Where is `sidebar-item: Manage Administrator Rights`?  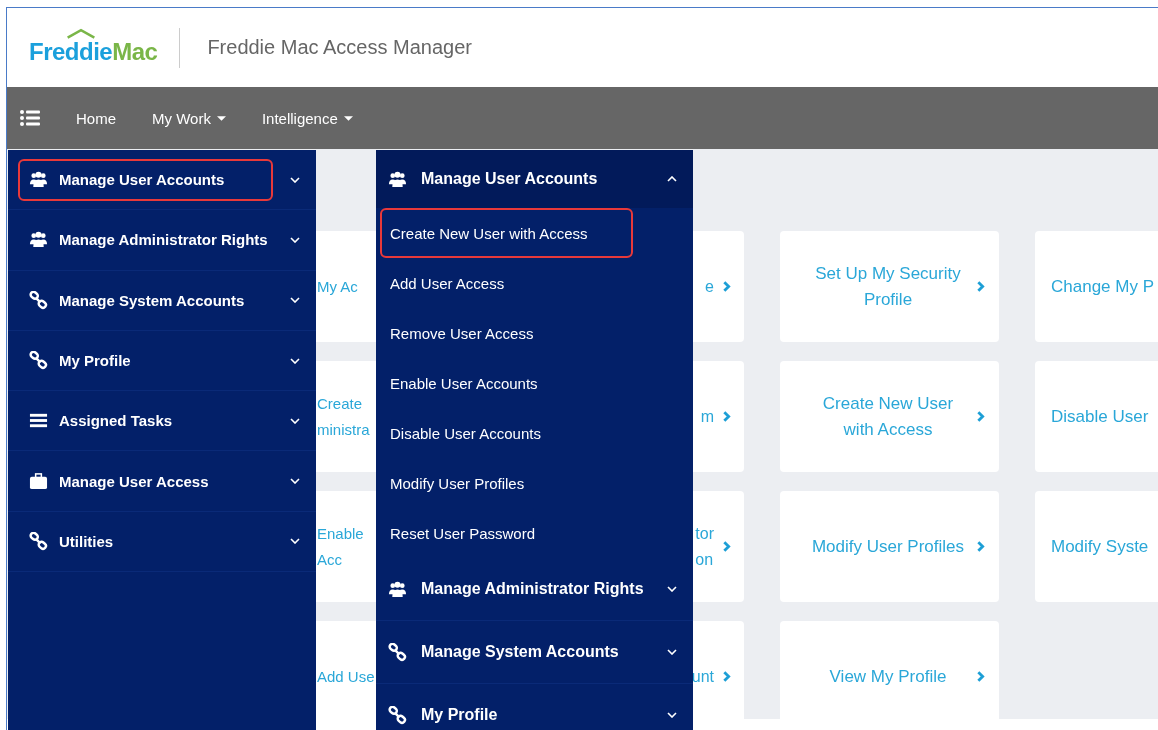
sidebar-item: Manage Administrator Rights is located at coordinates (162, 240).